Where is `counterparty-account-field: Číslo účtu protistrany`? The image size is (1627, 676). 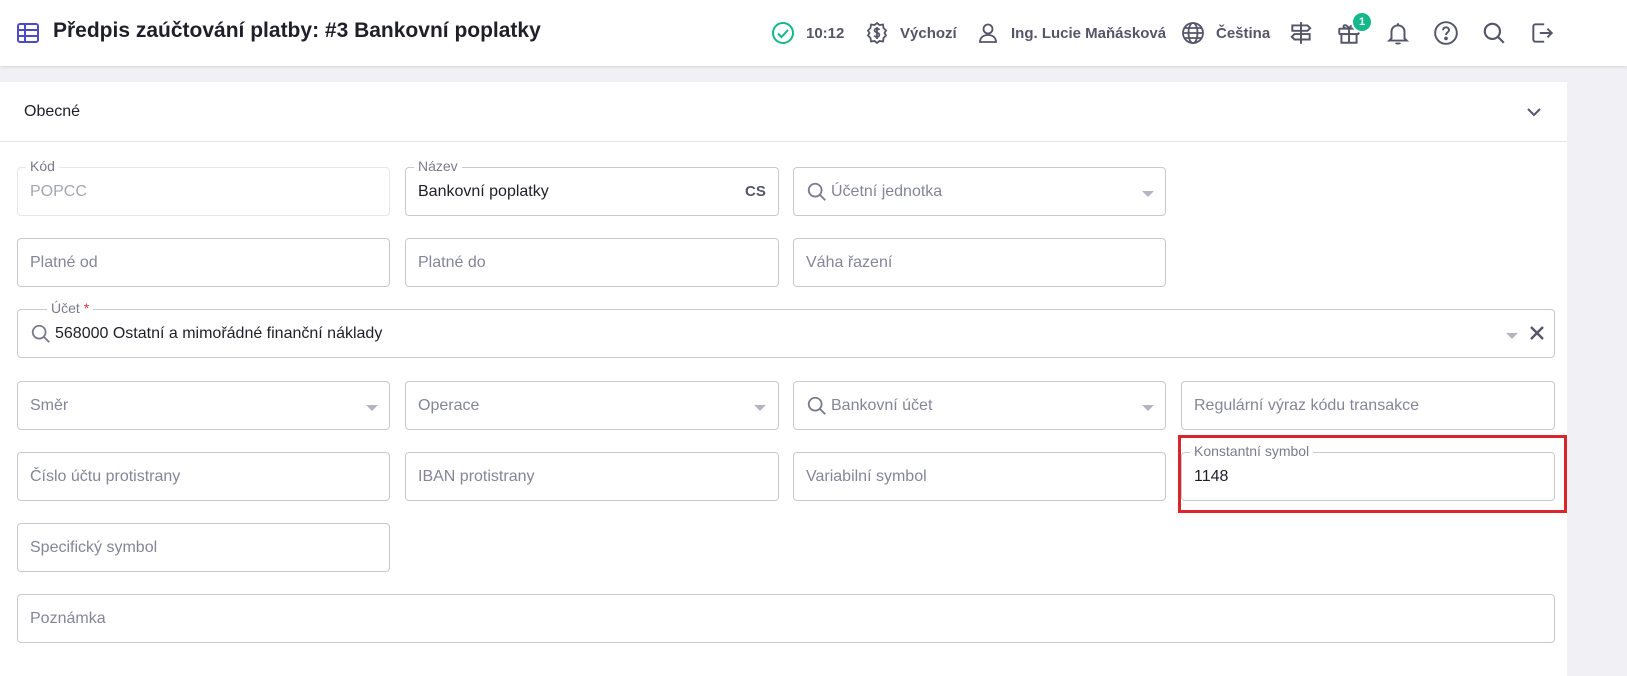
counterparty-account-field: Číslo účtu protistrany is located at coordinates (203, 476).